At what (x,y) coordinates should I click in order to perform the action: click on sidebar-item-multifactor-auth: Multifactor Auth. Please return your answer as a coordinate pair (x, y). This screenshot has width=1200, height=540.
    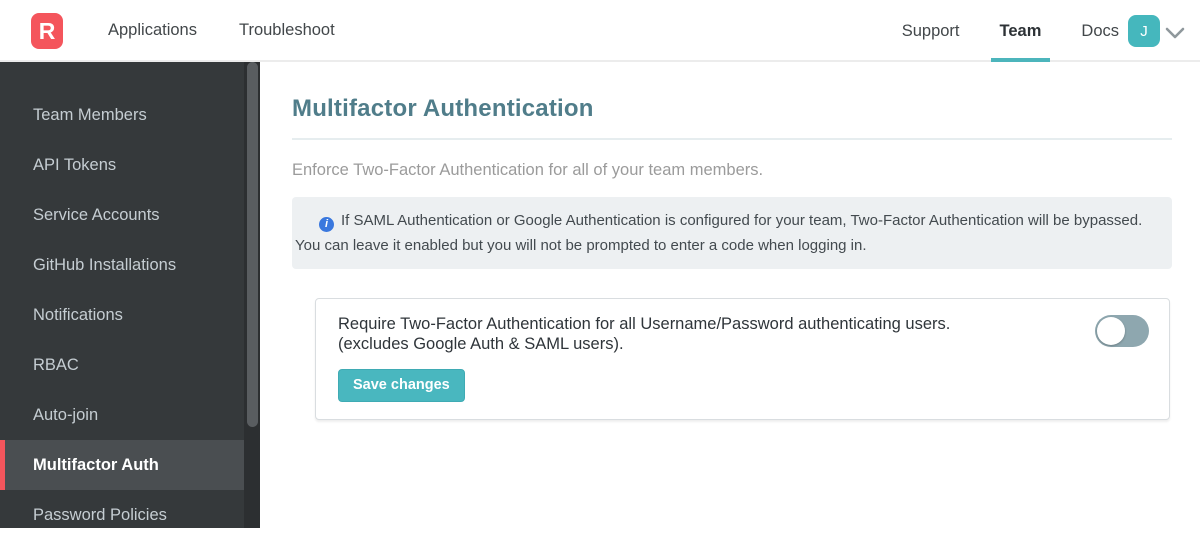
    Looking at the image, I should click on (130, 465).